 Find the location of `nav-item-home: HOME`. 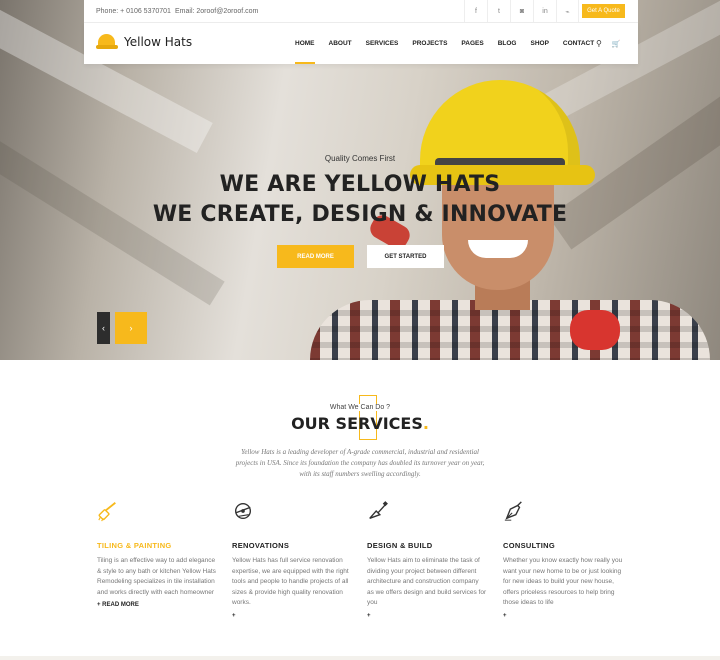

nav-item-home: HOME is located at coordinates (305, 43).